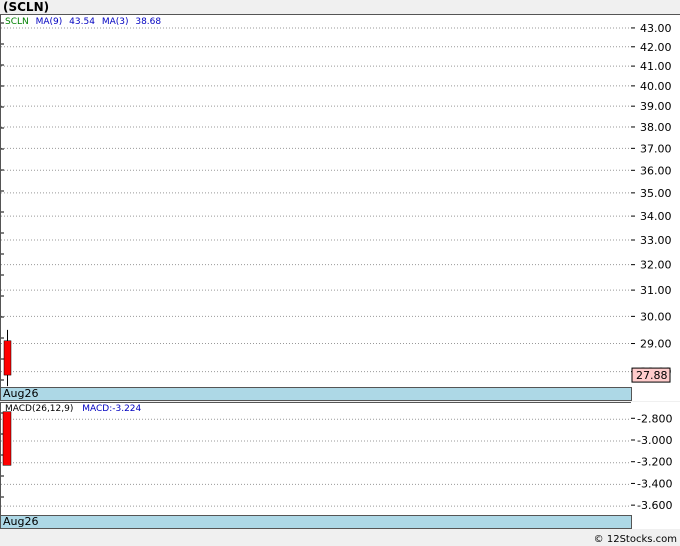  Describe the element at coordinates (656, 265) in the screenshot. I see `price-tick-label: 32.00` at that location.